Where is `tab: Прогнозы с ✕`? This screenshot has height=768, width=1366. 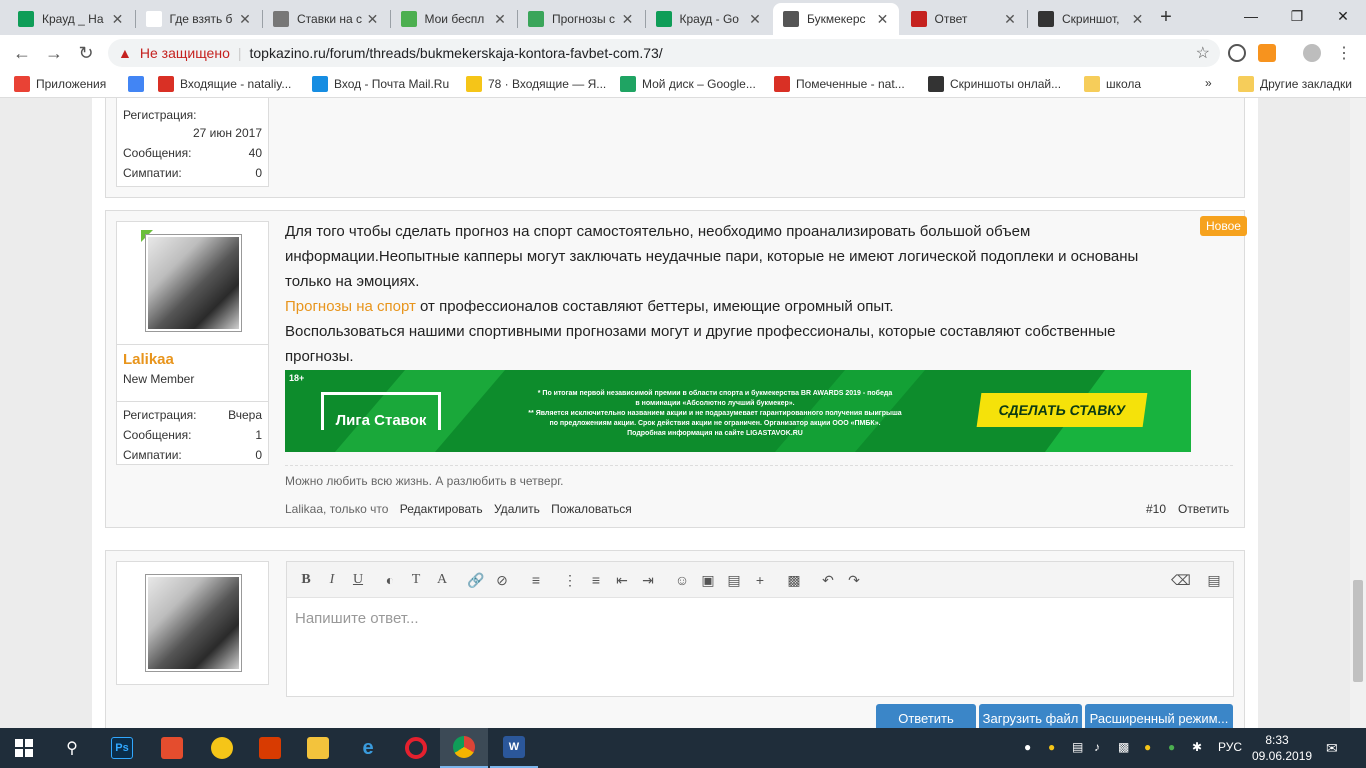 tab: Прогнозы с ✕ is located at coordinates (581, 19).